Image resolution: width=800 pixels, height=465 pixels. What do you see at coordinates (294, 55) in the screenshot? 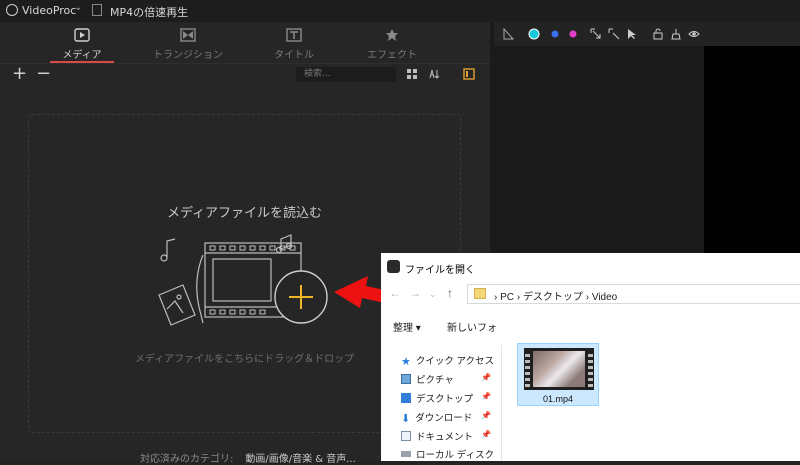
I see `tab-label: タイトル` at bounding box center [294, 55].